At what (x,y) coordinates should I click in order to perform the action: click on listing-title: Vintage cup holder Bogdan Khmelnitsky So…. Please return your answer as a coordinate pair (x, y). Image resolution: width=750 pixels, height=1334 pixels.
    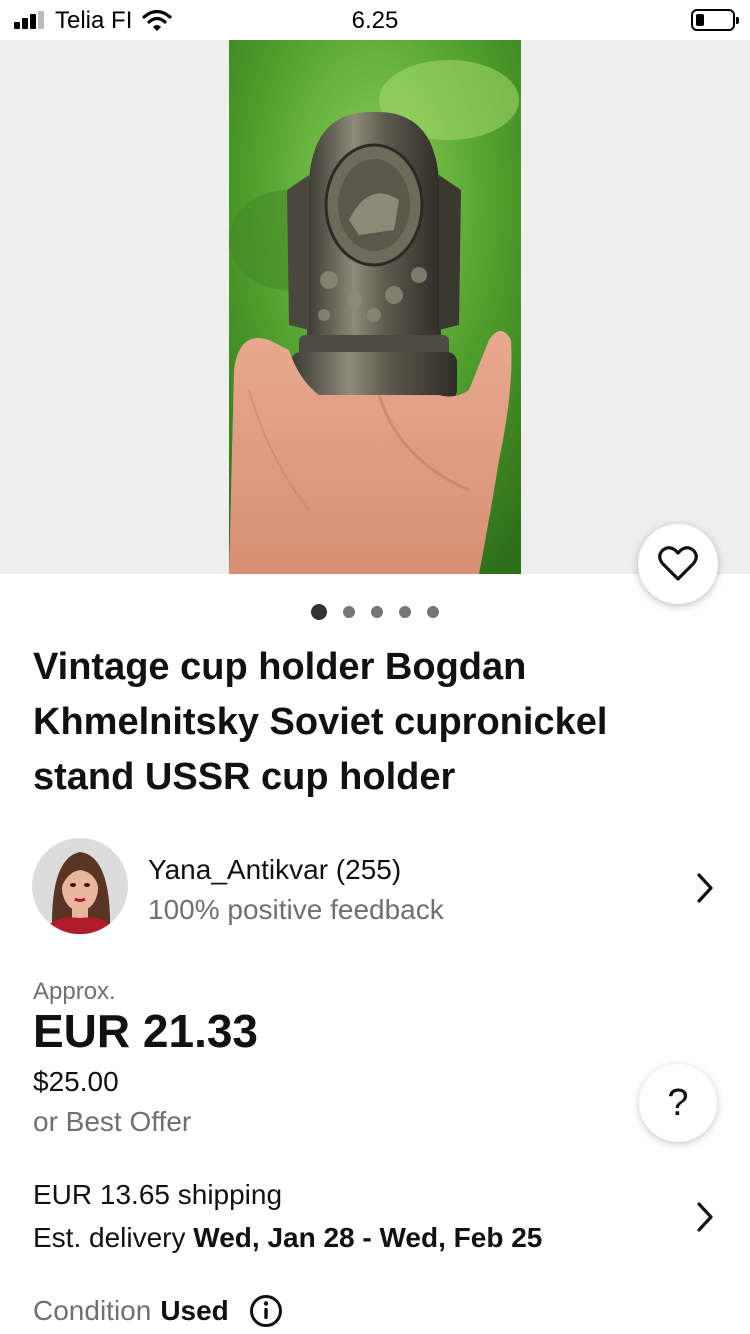
    Looking at the image, I should click on (320, 722).